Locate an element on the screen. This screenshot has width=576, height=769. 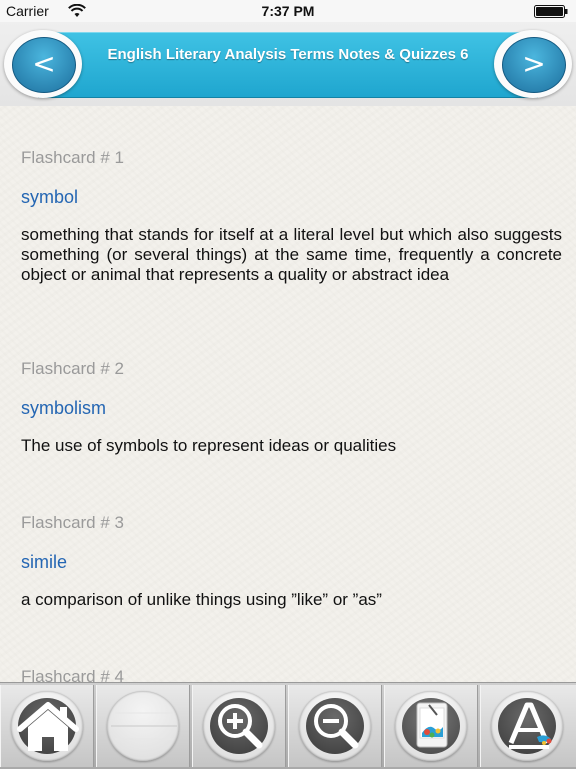
flashcard-term: symbolism is located at coordinates (64, 408).